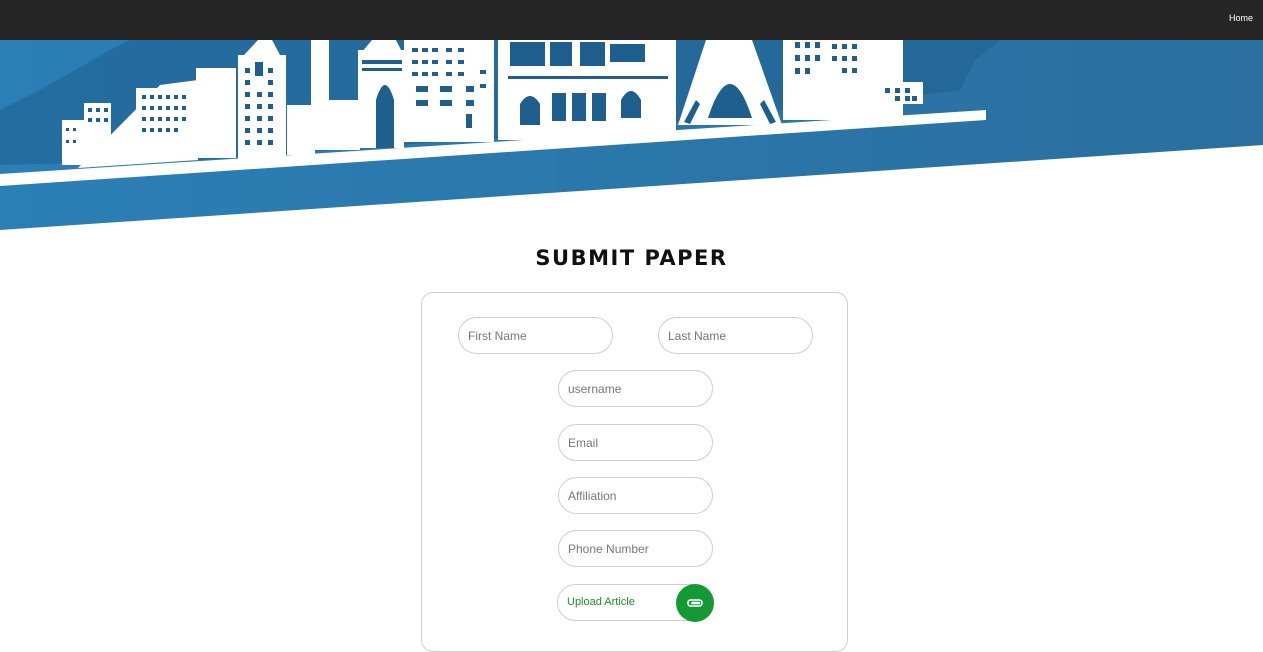 The image size is (1263, 652). I want to click on upload-attach-button, so click(695, 603).